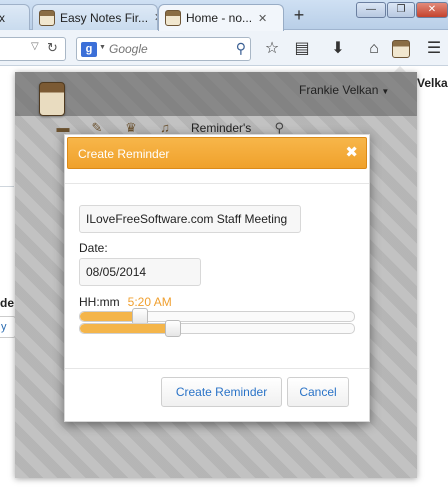 The width and height of the screenshot is (448, 489). What do you see at coordinates (125, 302) in the screenshot?
I see `time-row: HH:mm 5:20 AM` at bounding box center [125, 302].